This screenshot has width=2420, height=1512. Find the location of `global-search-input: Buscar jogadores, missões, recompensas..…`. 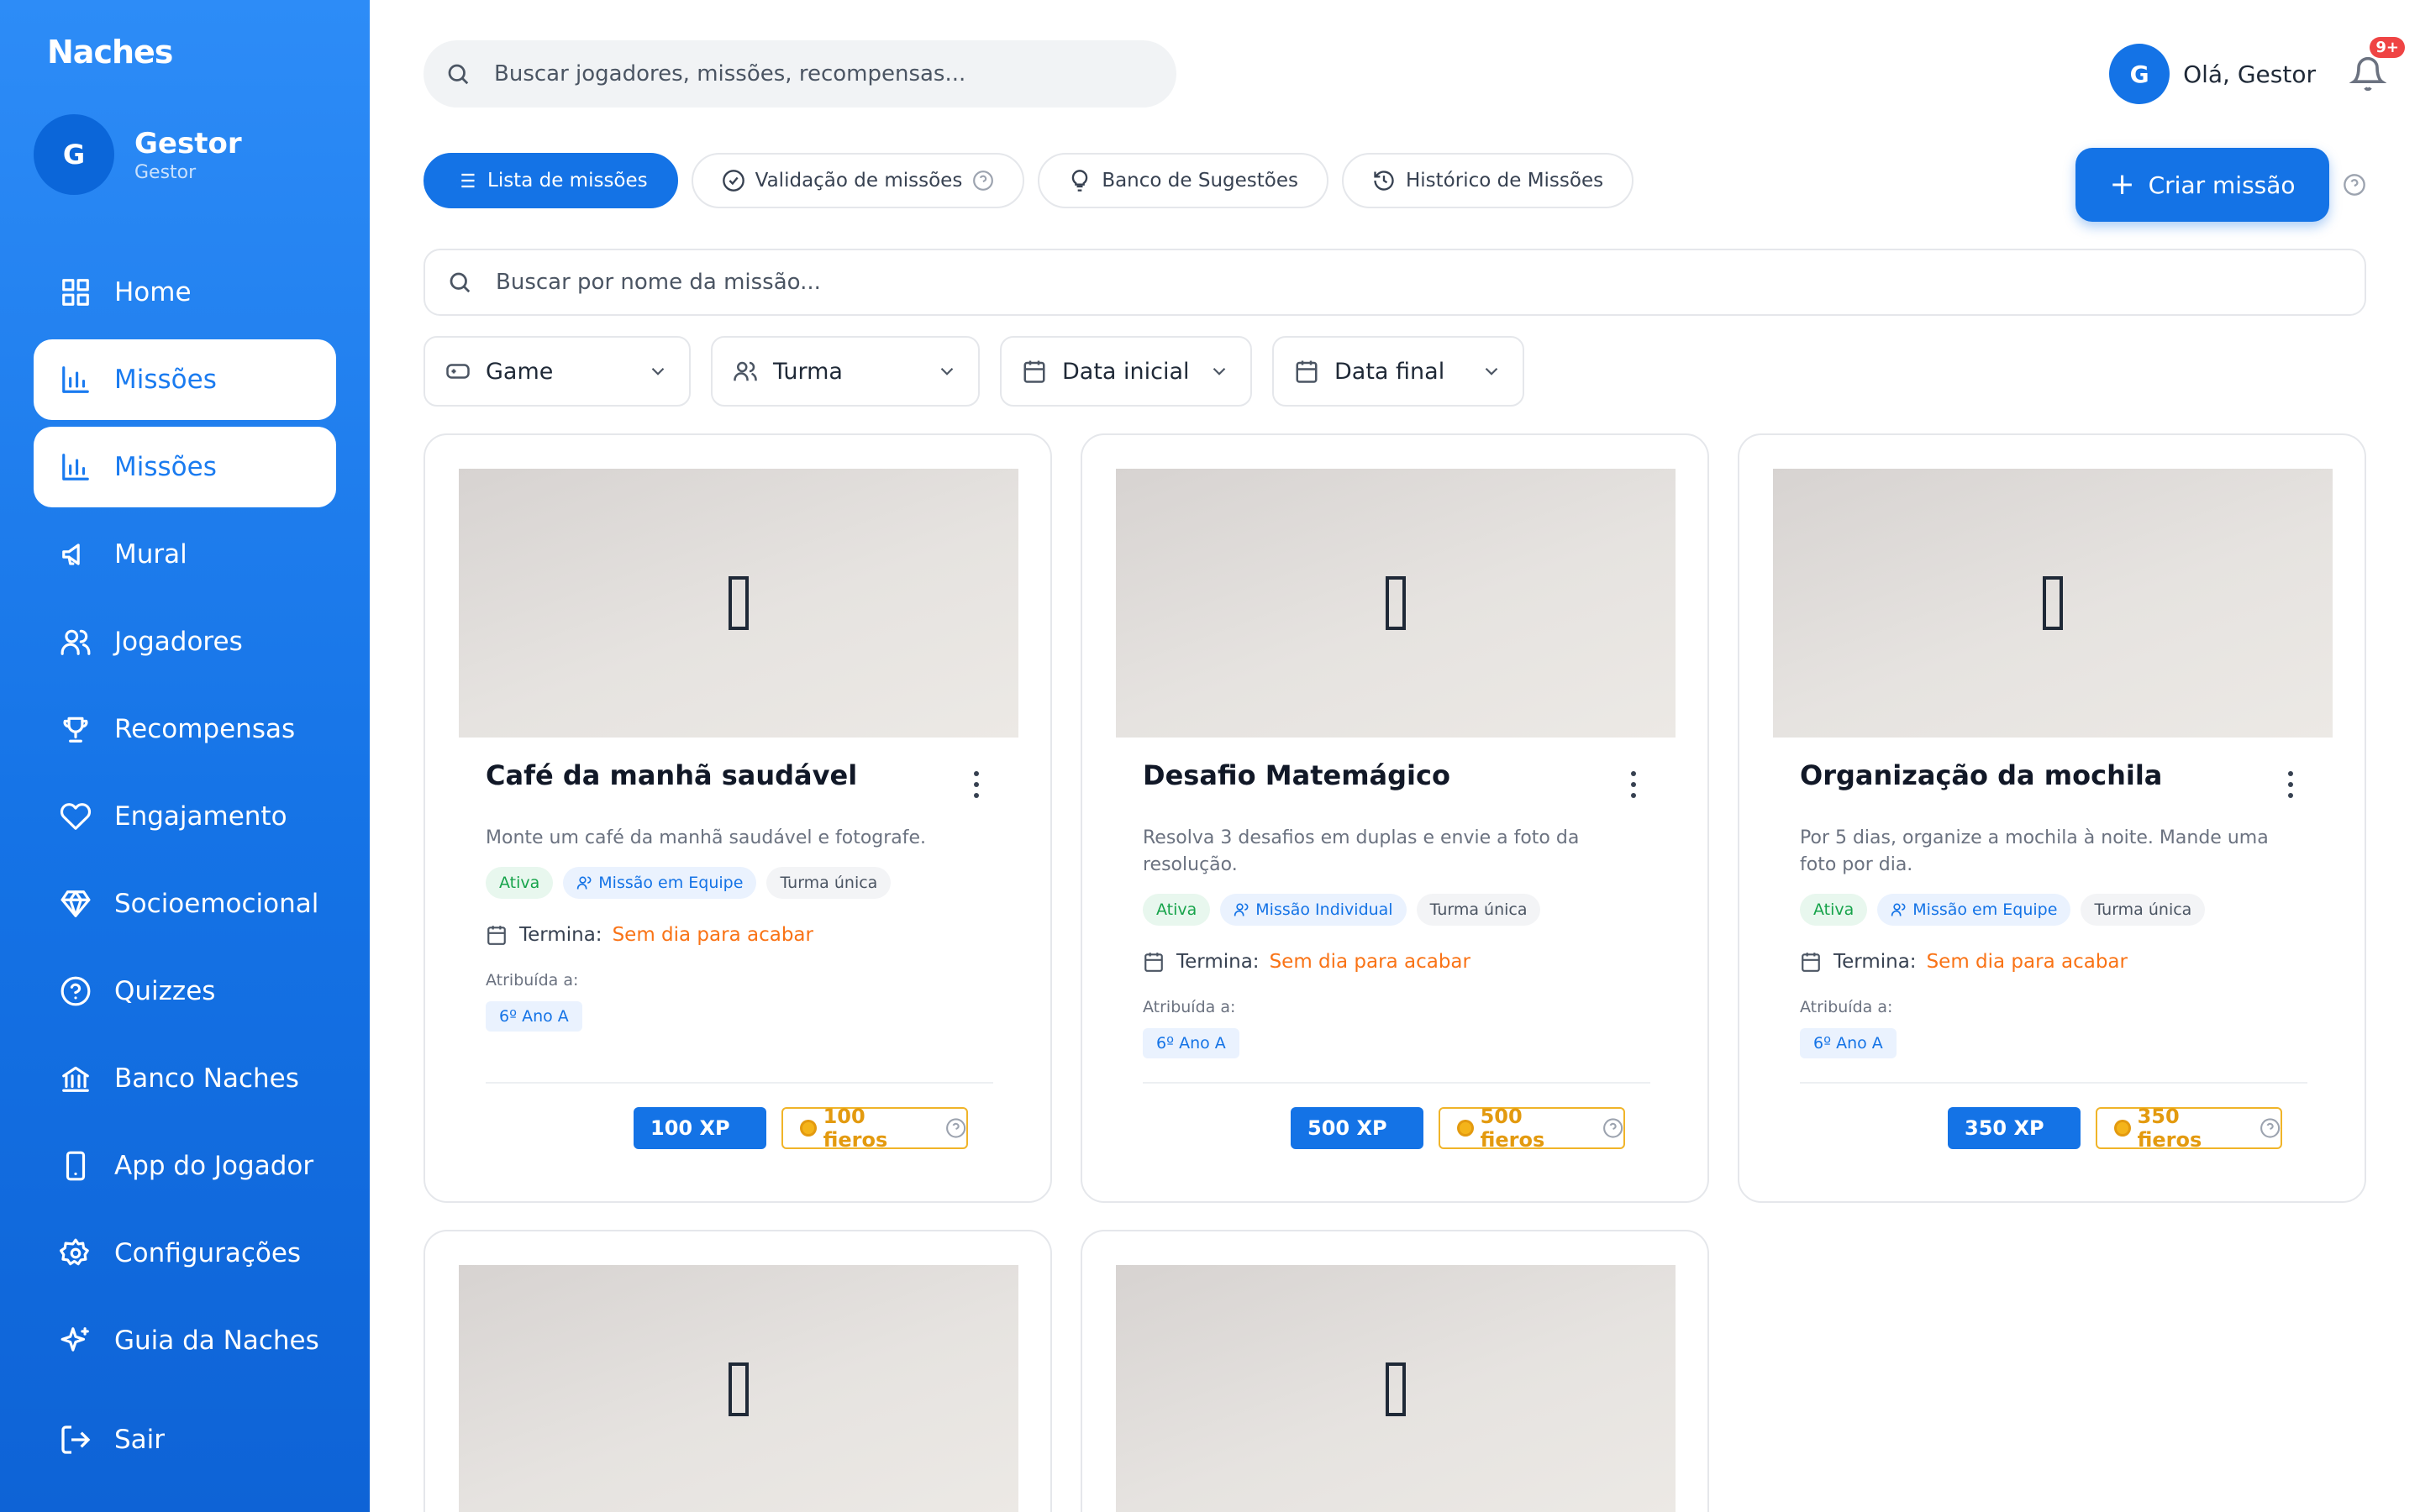

global-search-input: Buscar jogadores, missões, recompensas..… is located at coordinates (800, 74).